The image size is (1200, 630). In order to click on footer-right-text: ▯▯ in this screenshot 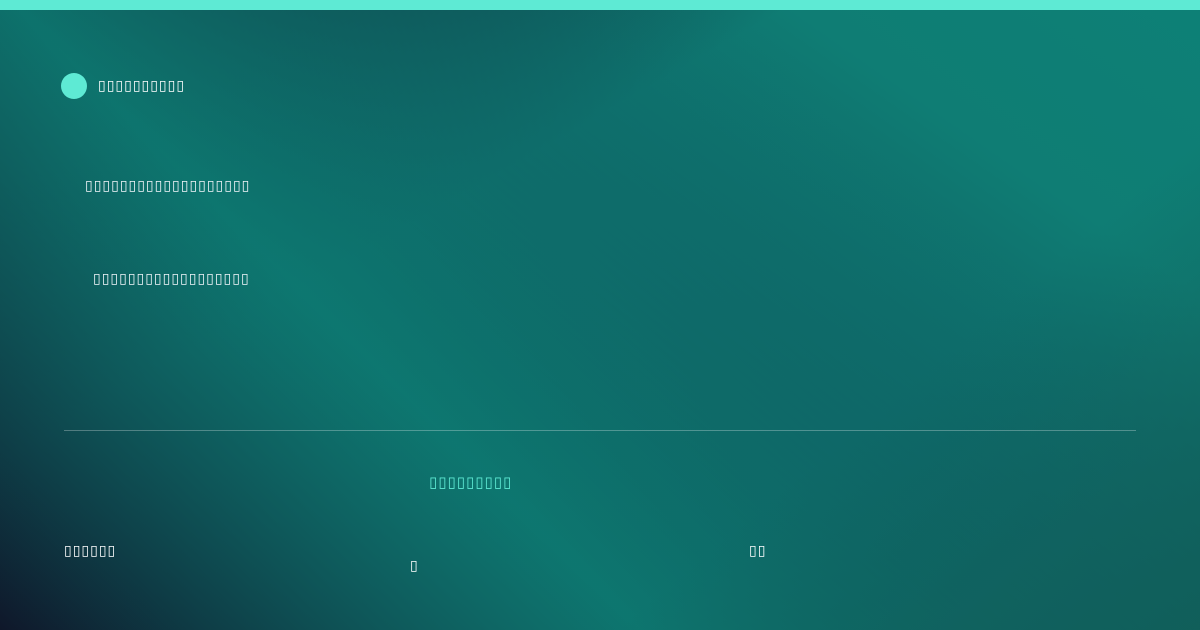, I will do `click(758, 551)`.